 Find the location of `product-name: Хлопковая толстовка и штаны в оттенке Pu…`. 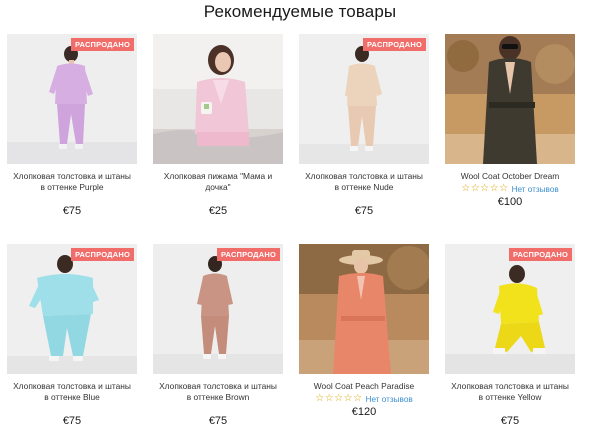

product-name: Хлопковая толстовка и штаны в оттенке Pu… is located at coordinates (72, 182).